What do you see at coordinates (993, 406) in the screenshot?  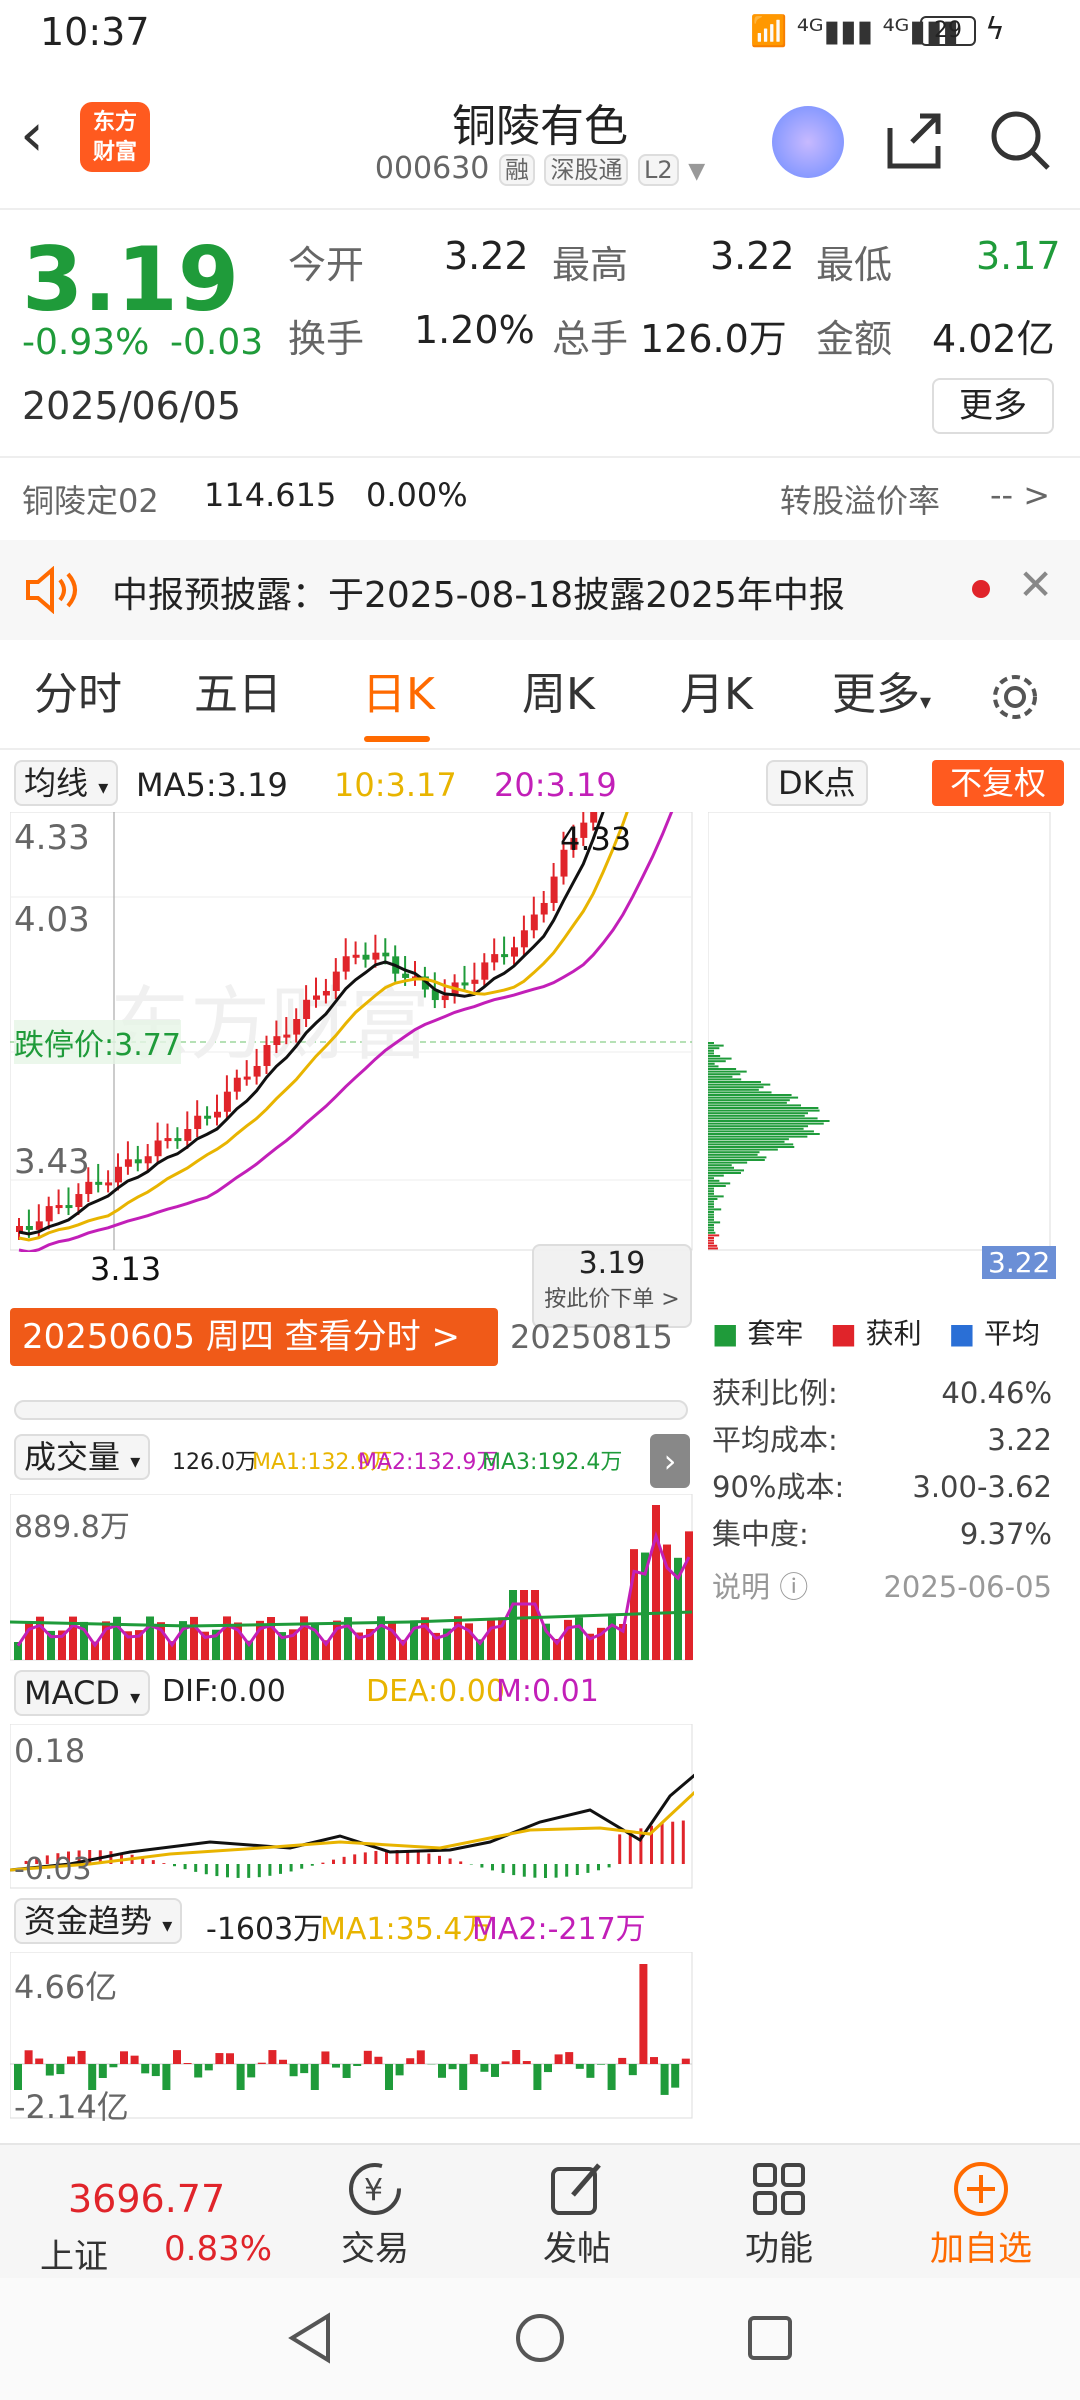 I see `more-button: 更多` at bounding box center [993, 406].